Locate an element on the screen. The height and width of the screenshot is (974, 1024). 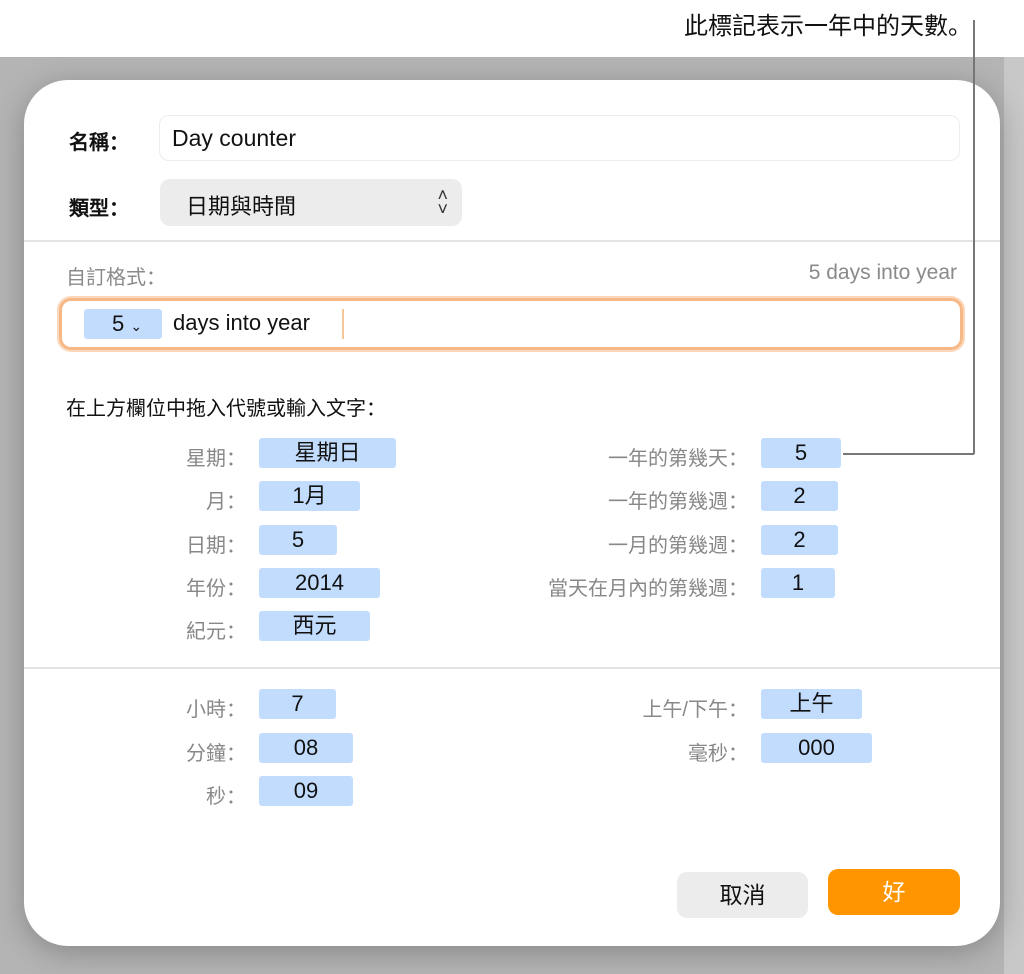
name-input: Day counter is located at coordinates (559, 138).